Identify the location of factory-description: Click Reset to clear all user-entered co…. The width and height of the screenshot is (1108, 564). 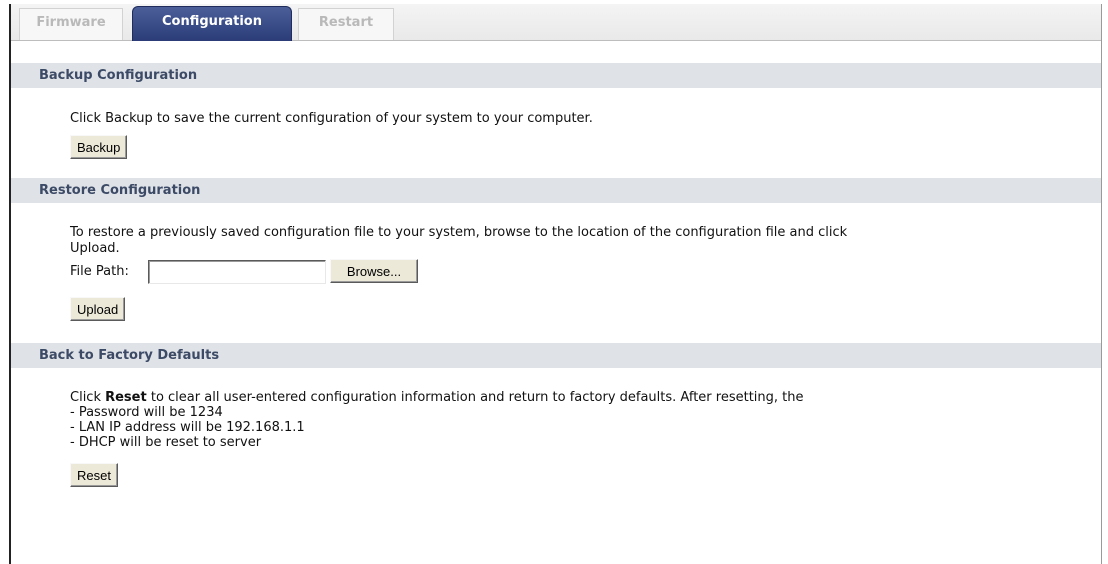
(437, 397).